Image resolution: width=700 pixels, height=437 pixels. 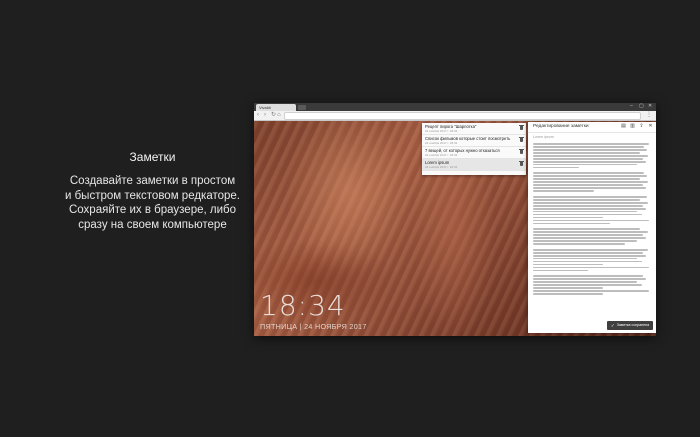 I want to click on saved-status-label: Заметка сохранена, so click(x=633, y=325).